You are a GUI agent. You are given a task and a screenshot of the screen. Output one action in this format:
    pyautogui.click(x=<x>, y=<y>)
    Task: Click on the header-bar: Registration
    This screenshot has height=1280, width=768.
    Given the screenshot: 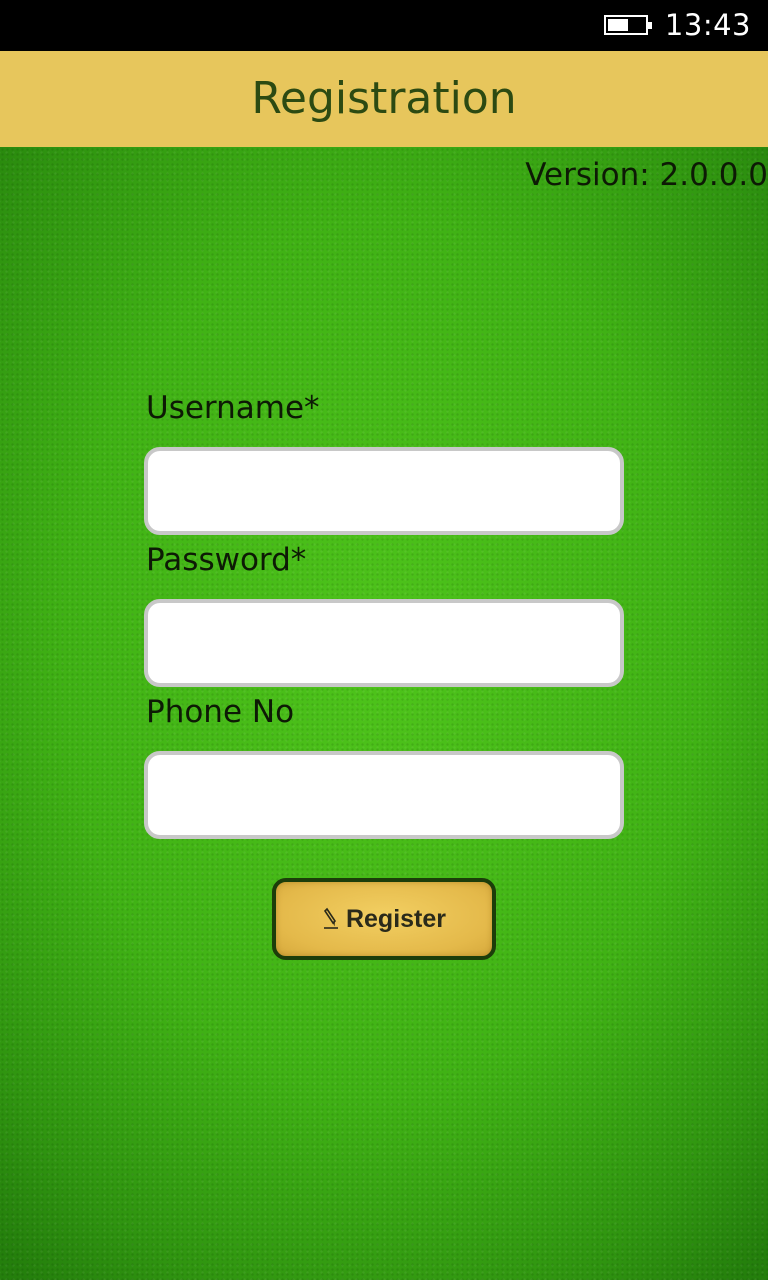 What is the action you would take?
    pyautogui.click(x=384, y=99)
    